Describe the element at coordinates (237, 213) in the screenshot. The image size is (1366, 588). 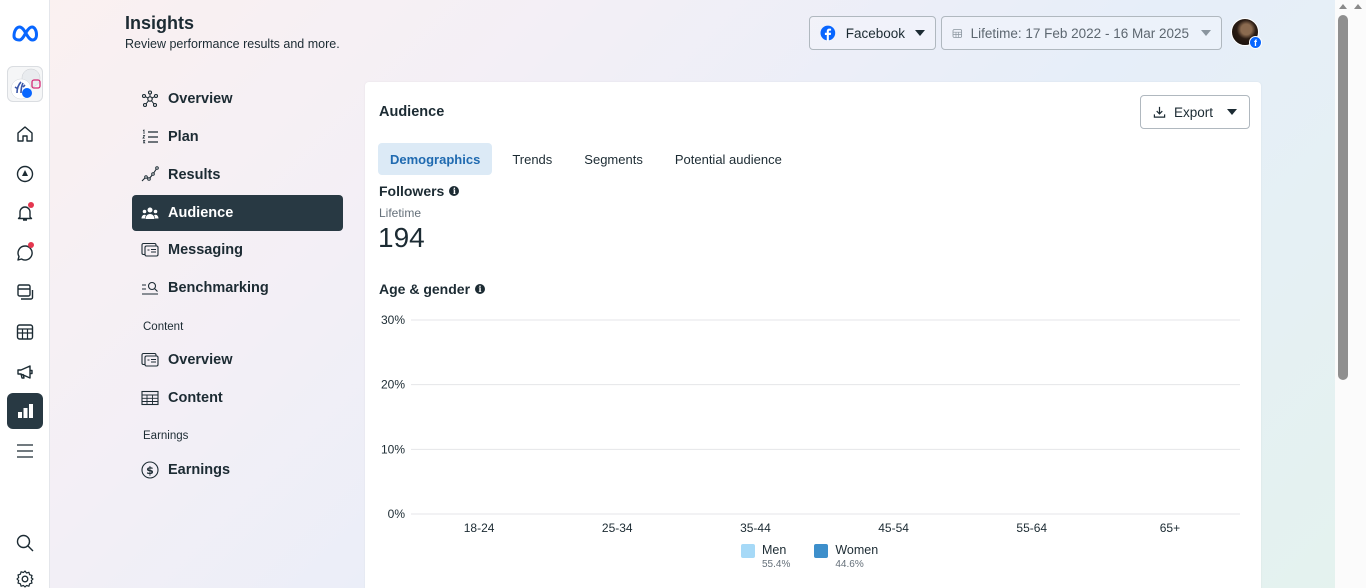
I see `nav-item-audience: Audience` at that location.